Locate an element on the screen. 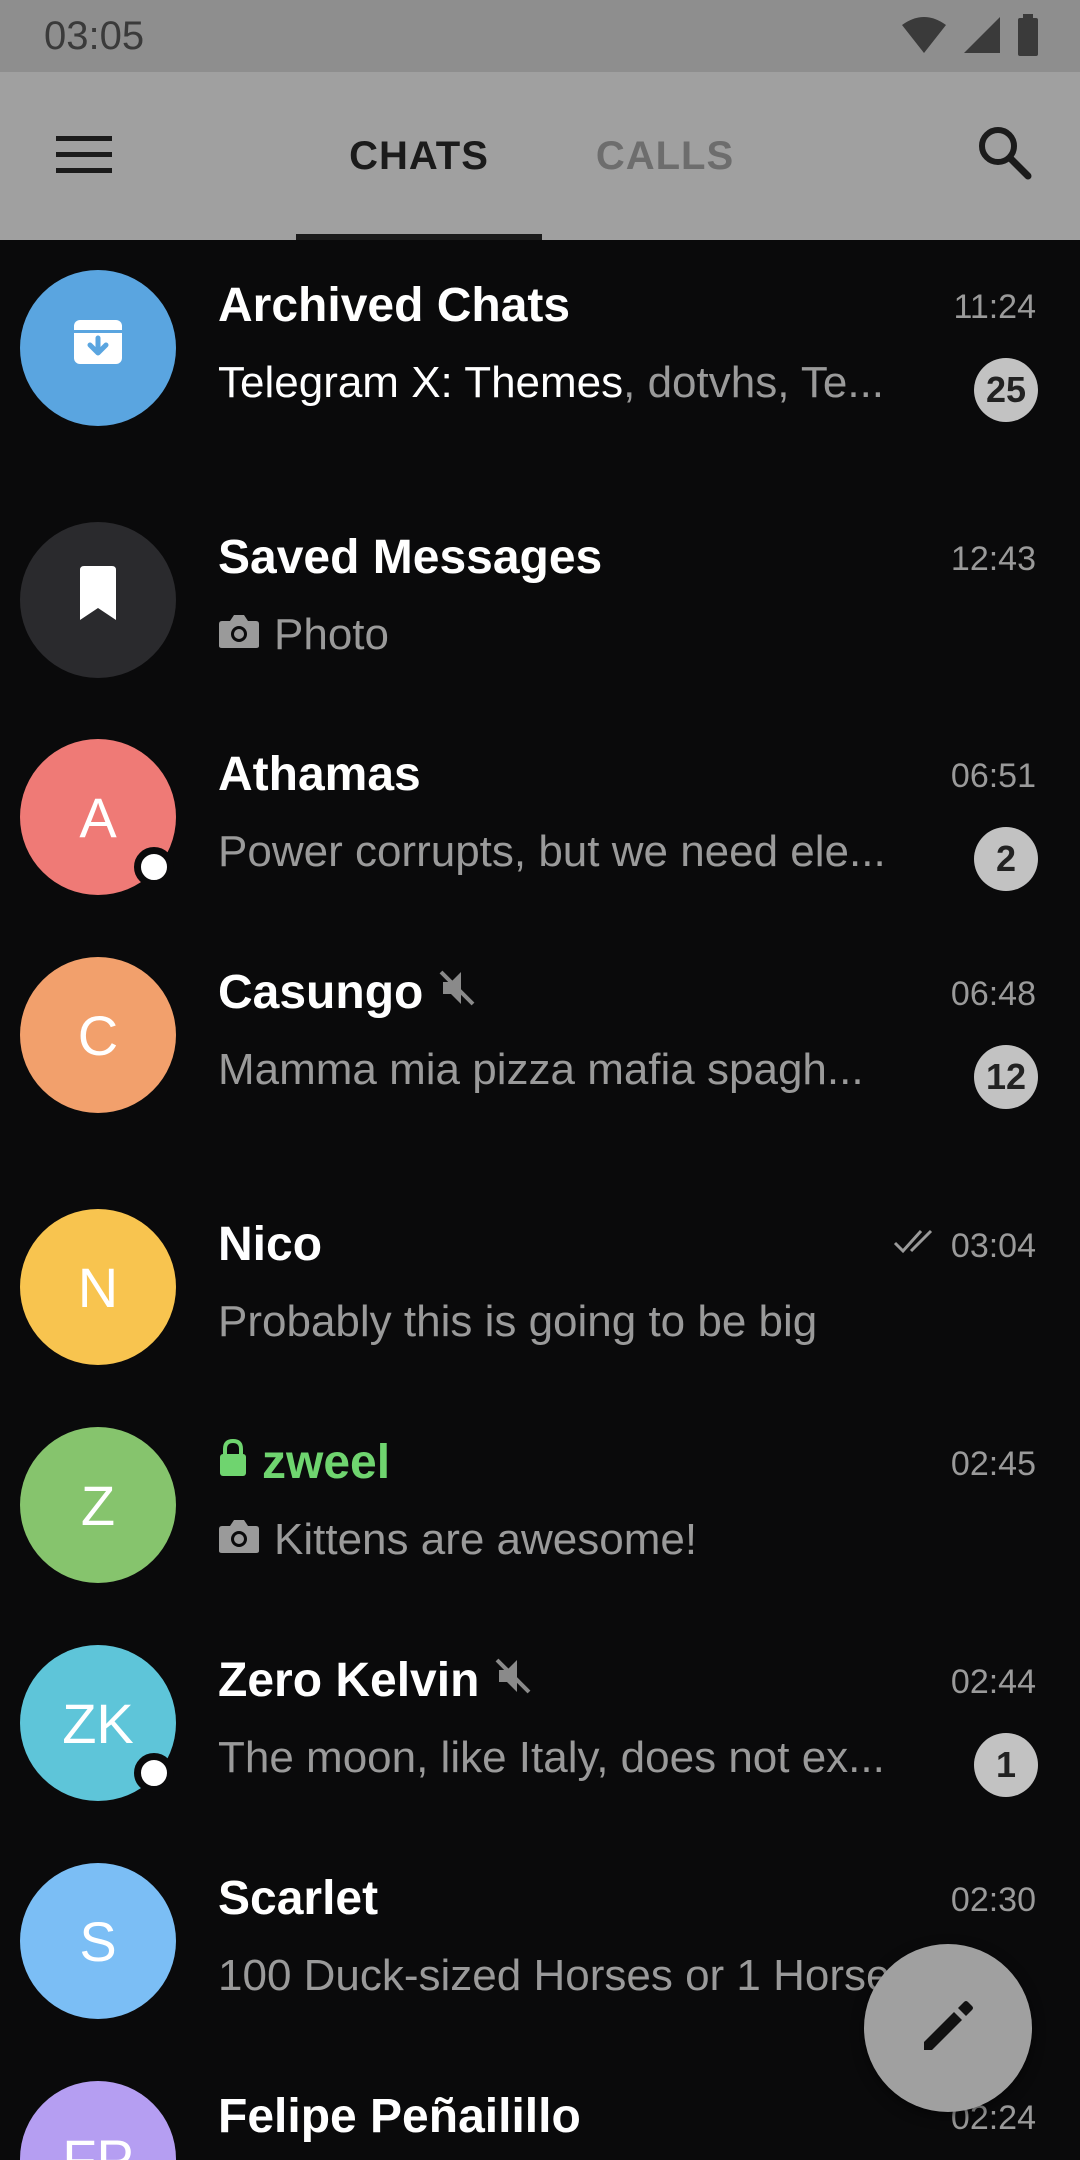  chat-time-text: 02:30 is located at coordinates (993, 1900).